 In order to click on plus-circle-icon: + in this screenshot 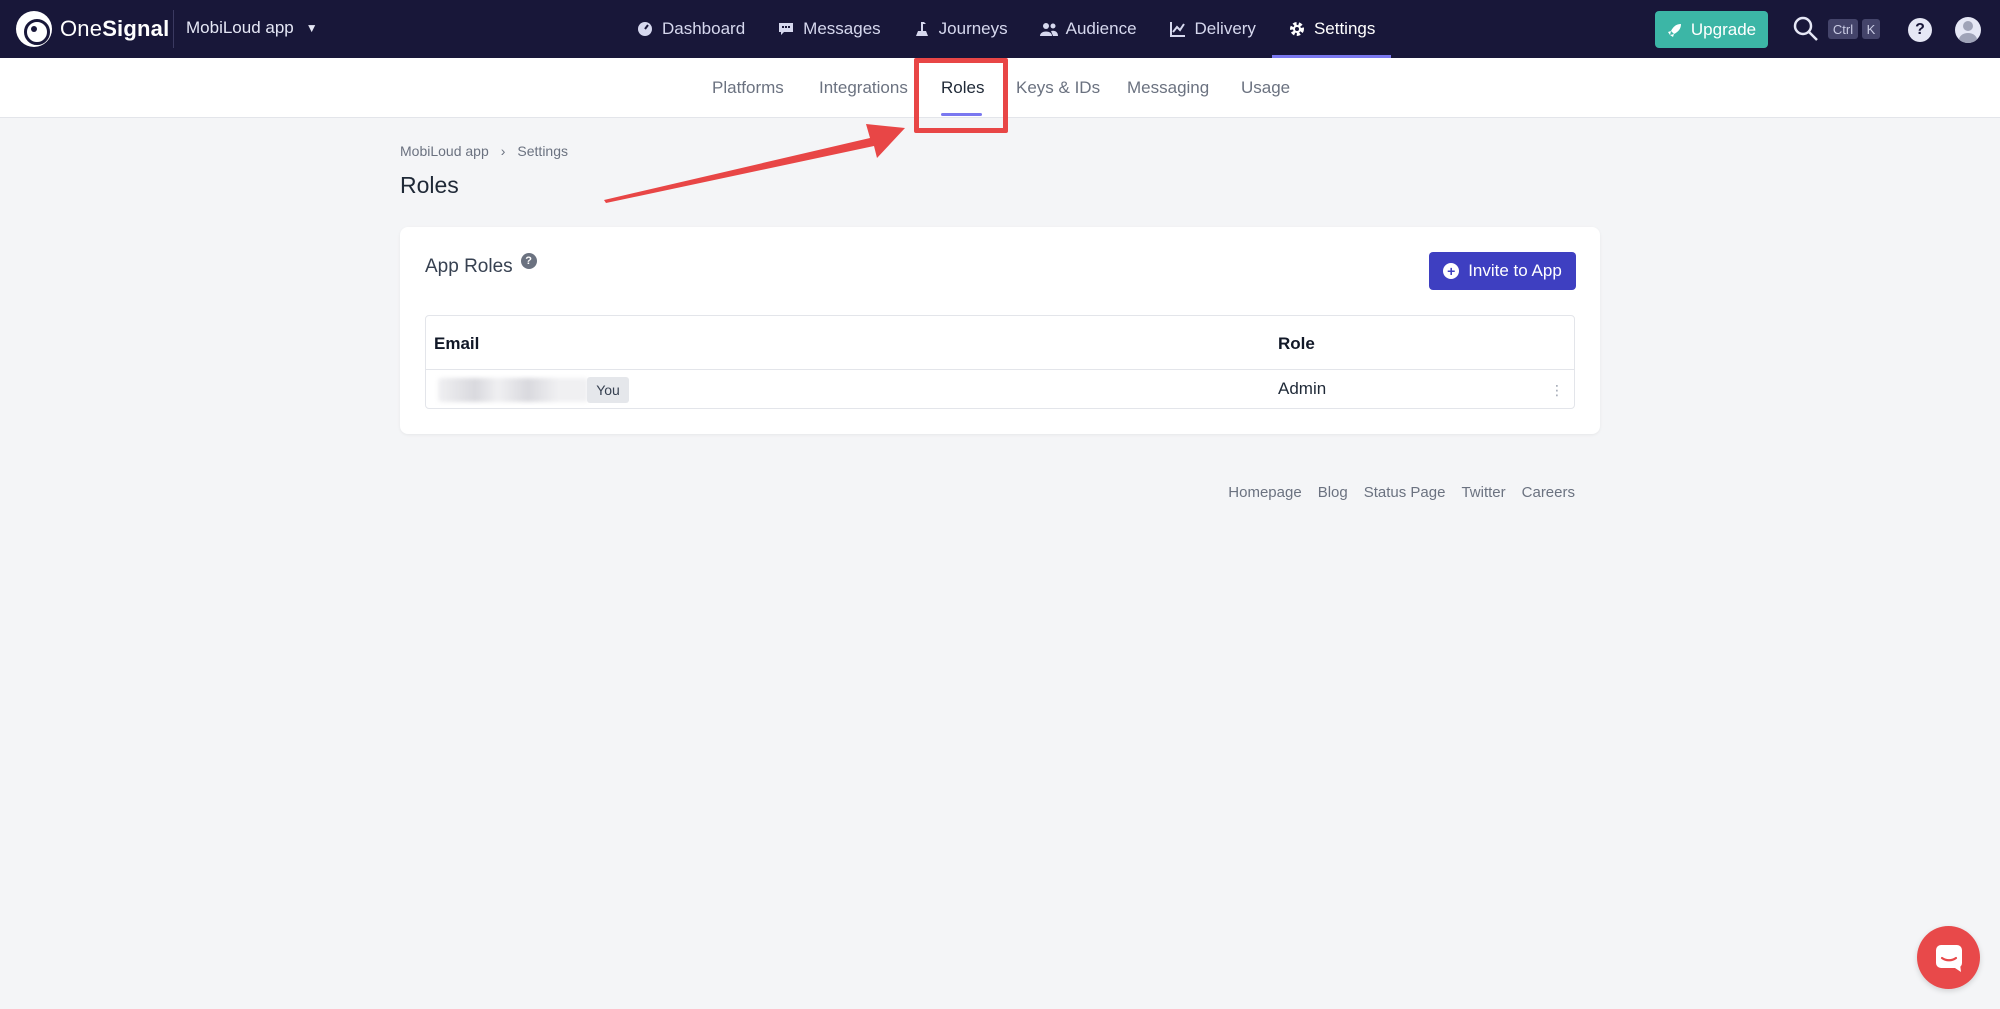, I will do `click(1451, 271)`.